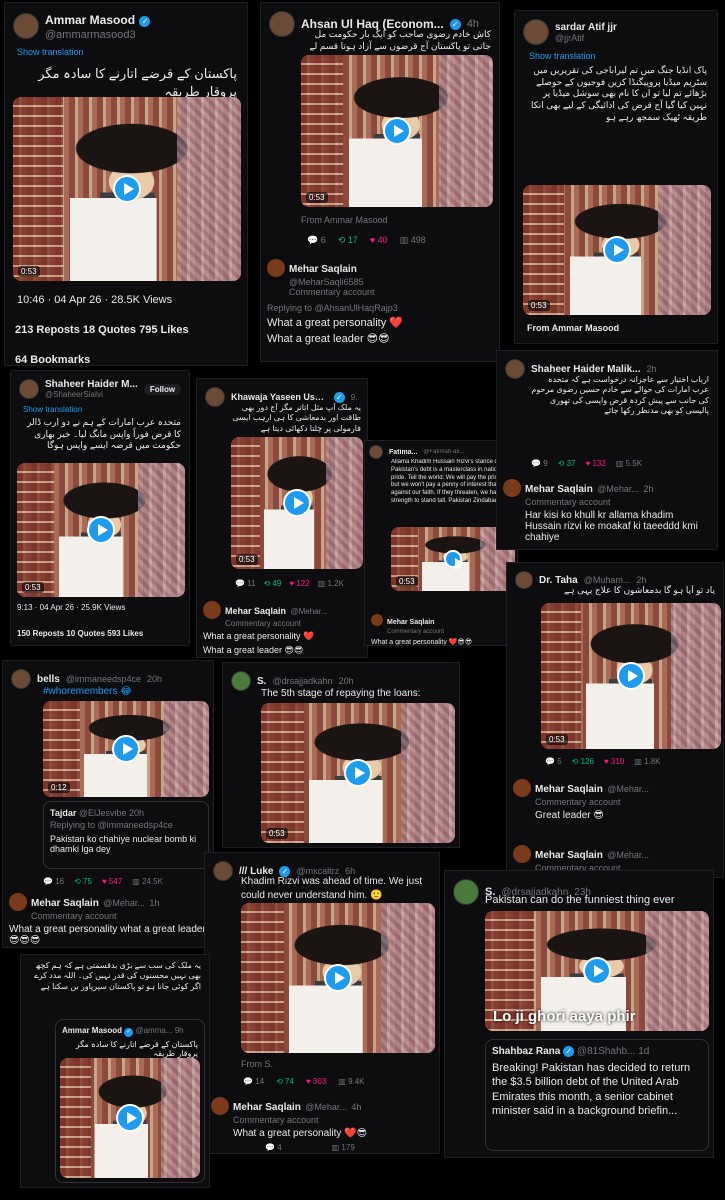 This screenshot has width=725, height=1200. Describe the element at coordinates (614, 761) in the screenshot. I see `like-icon: ♥ 310` at that location.